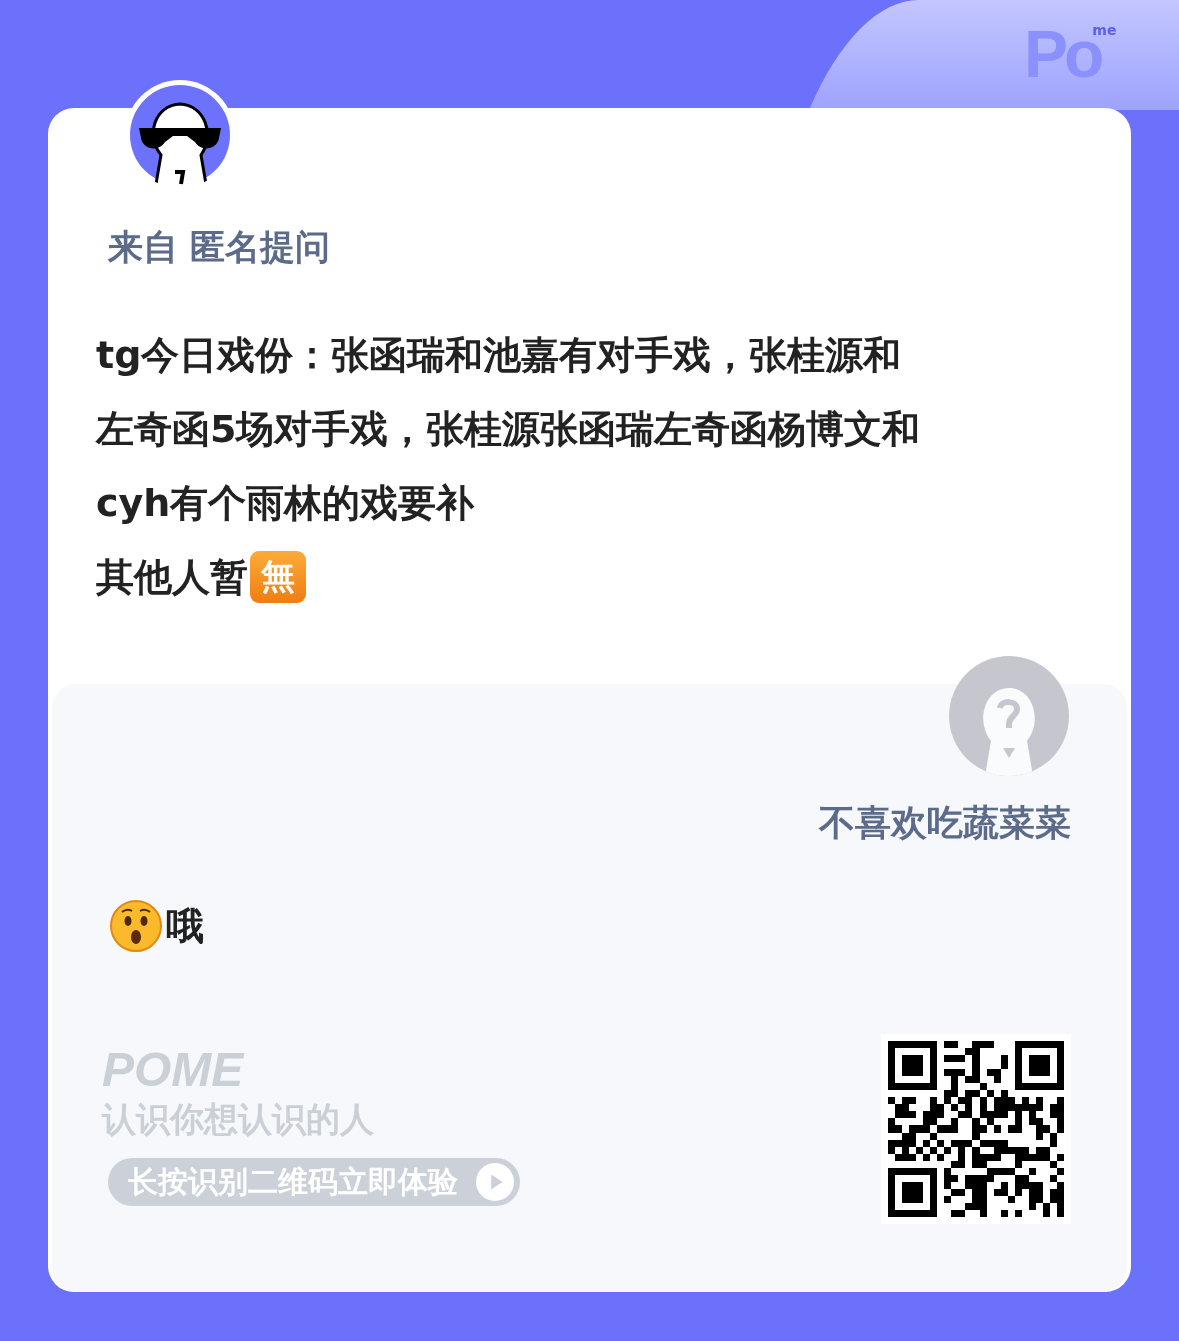  I want to click on question-text: 其他人暂, so click(172, 577).